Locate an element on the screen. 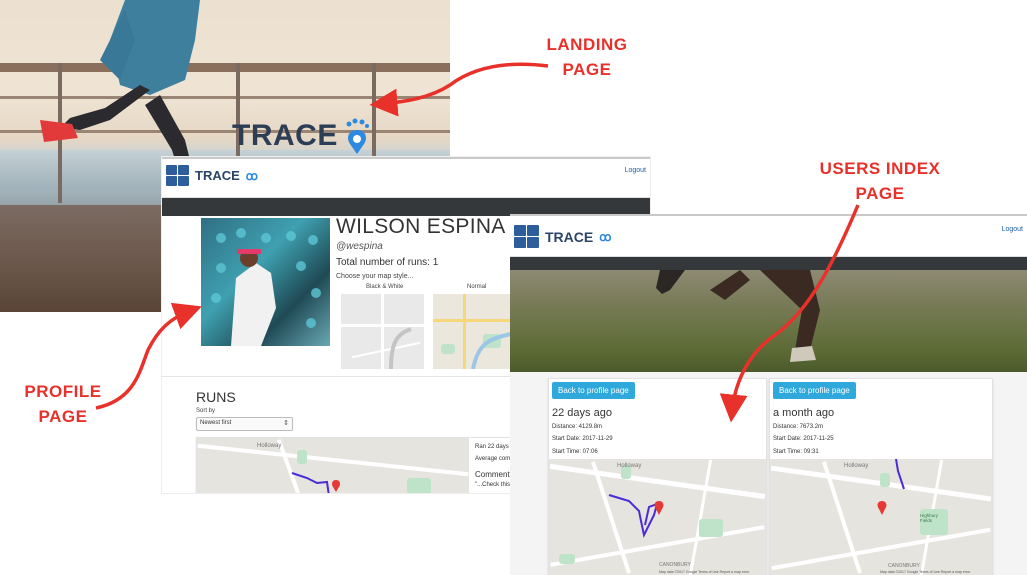  landing-page-annotation: LANDING PAGE is located at coordinates (587, 57).